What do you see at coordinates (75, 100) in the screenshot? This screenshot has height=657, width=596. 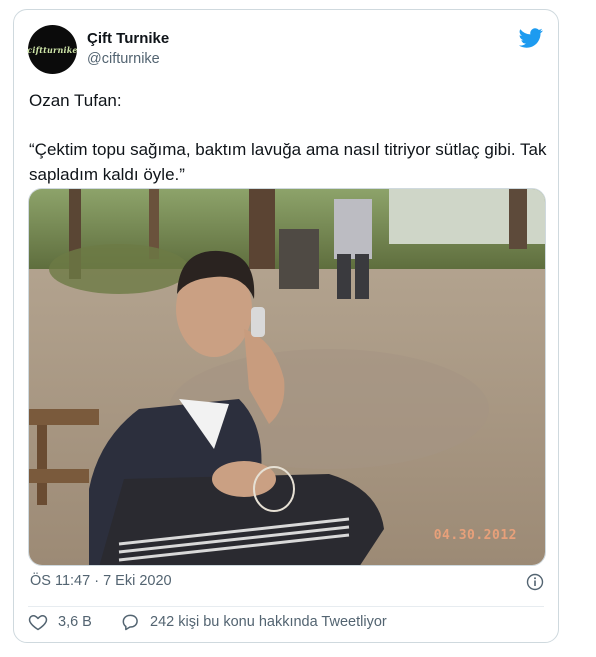 I see `tweet-text-line: Ozan Tufan:` at bounding box center [75, 100].